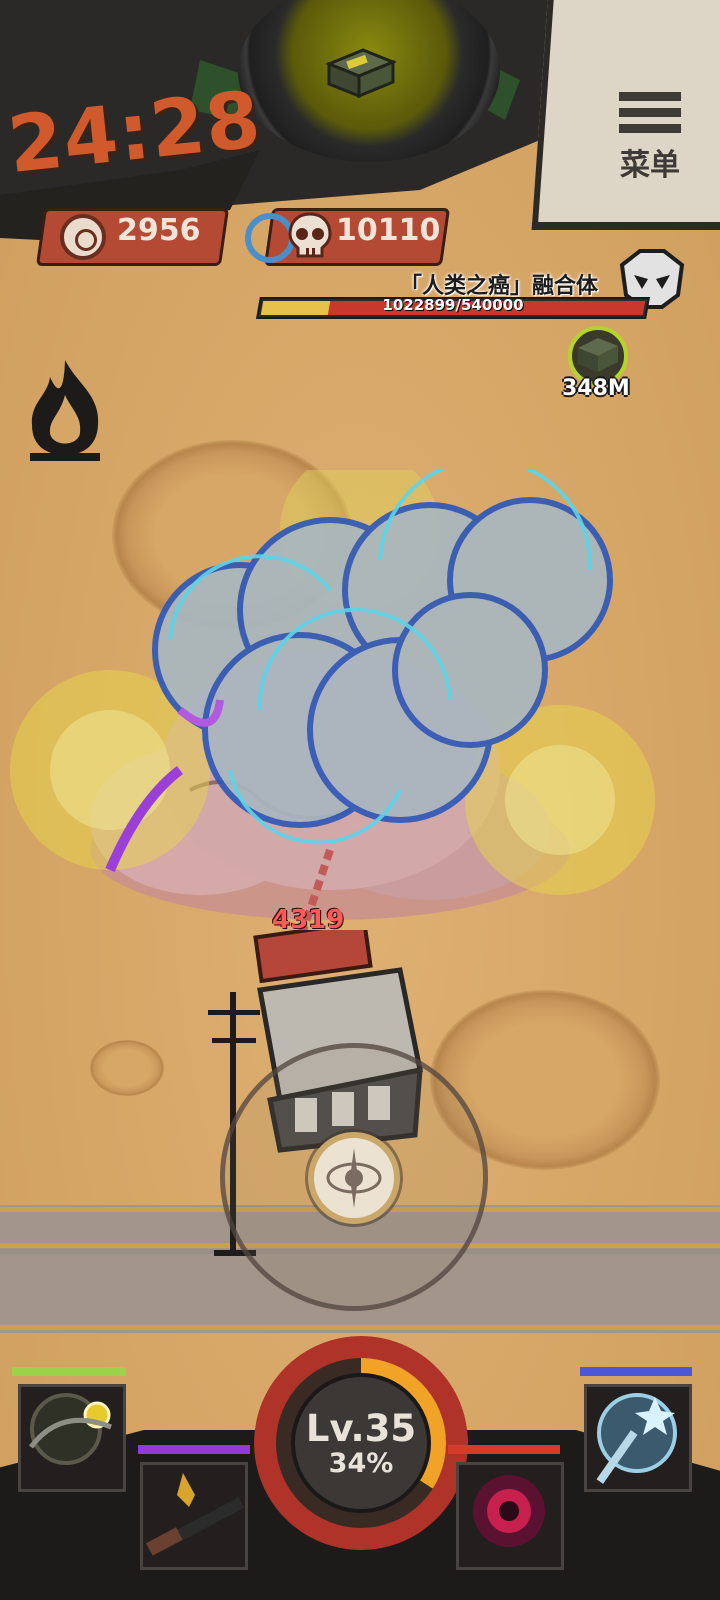  I want to click on xp-percent: 34%, so click(361, 1463).